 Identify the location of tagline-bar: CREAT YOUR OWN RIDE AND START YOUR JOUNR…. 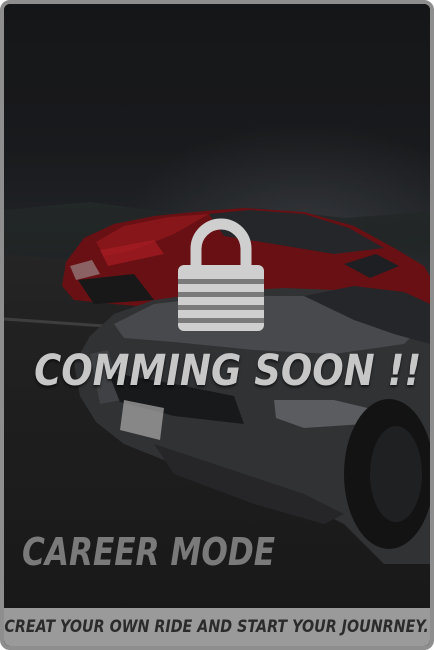
(217, 627).